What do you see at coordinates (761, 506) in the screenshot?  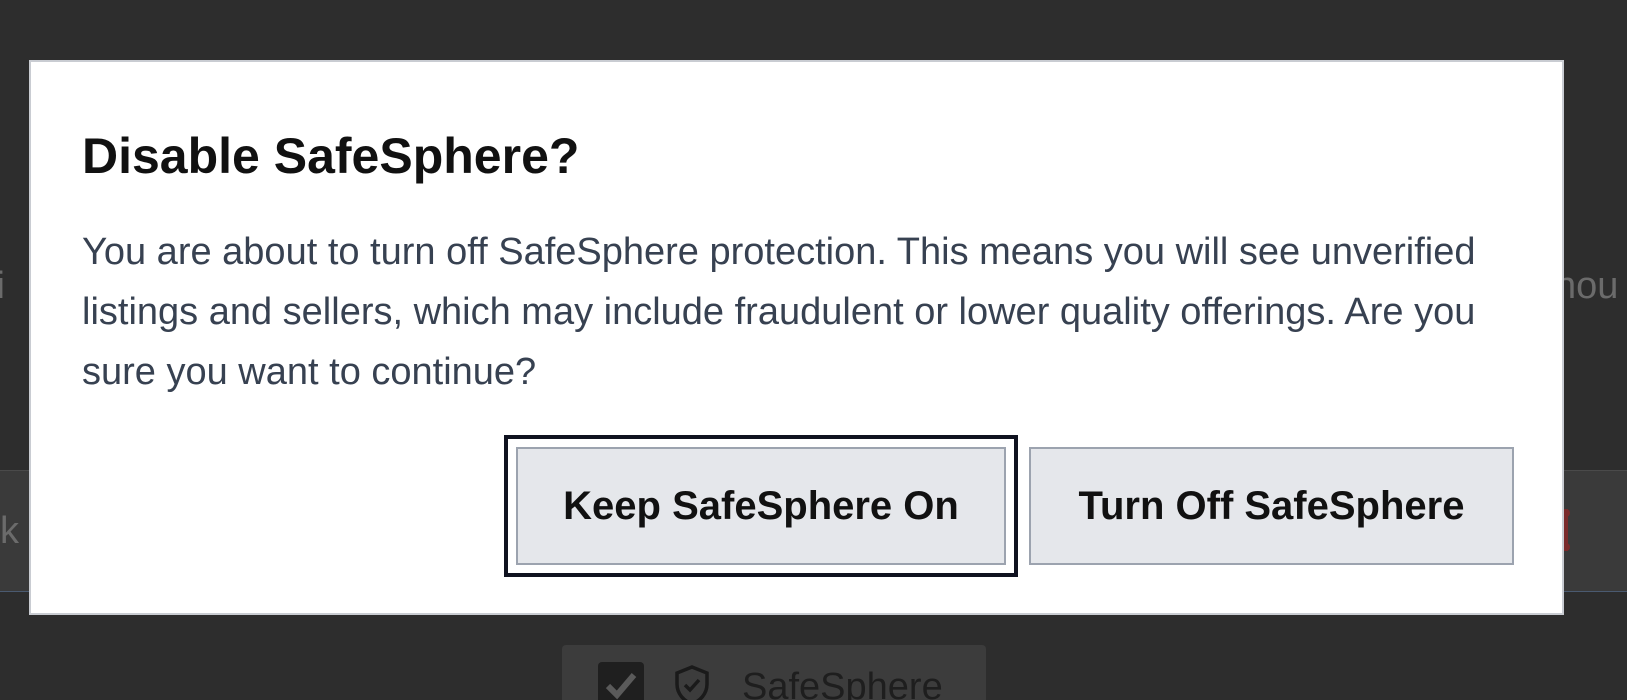 I see `keep-safesphere-on-button: Keep SafeSphere On` at bounding box center [761, 506].